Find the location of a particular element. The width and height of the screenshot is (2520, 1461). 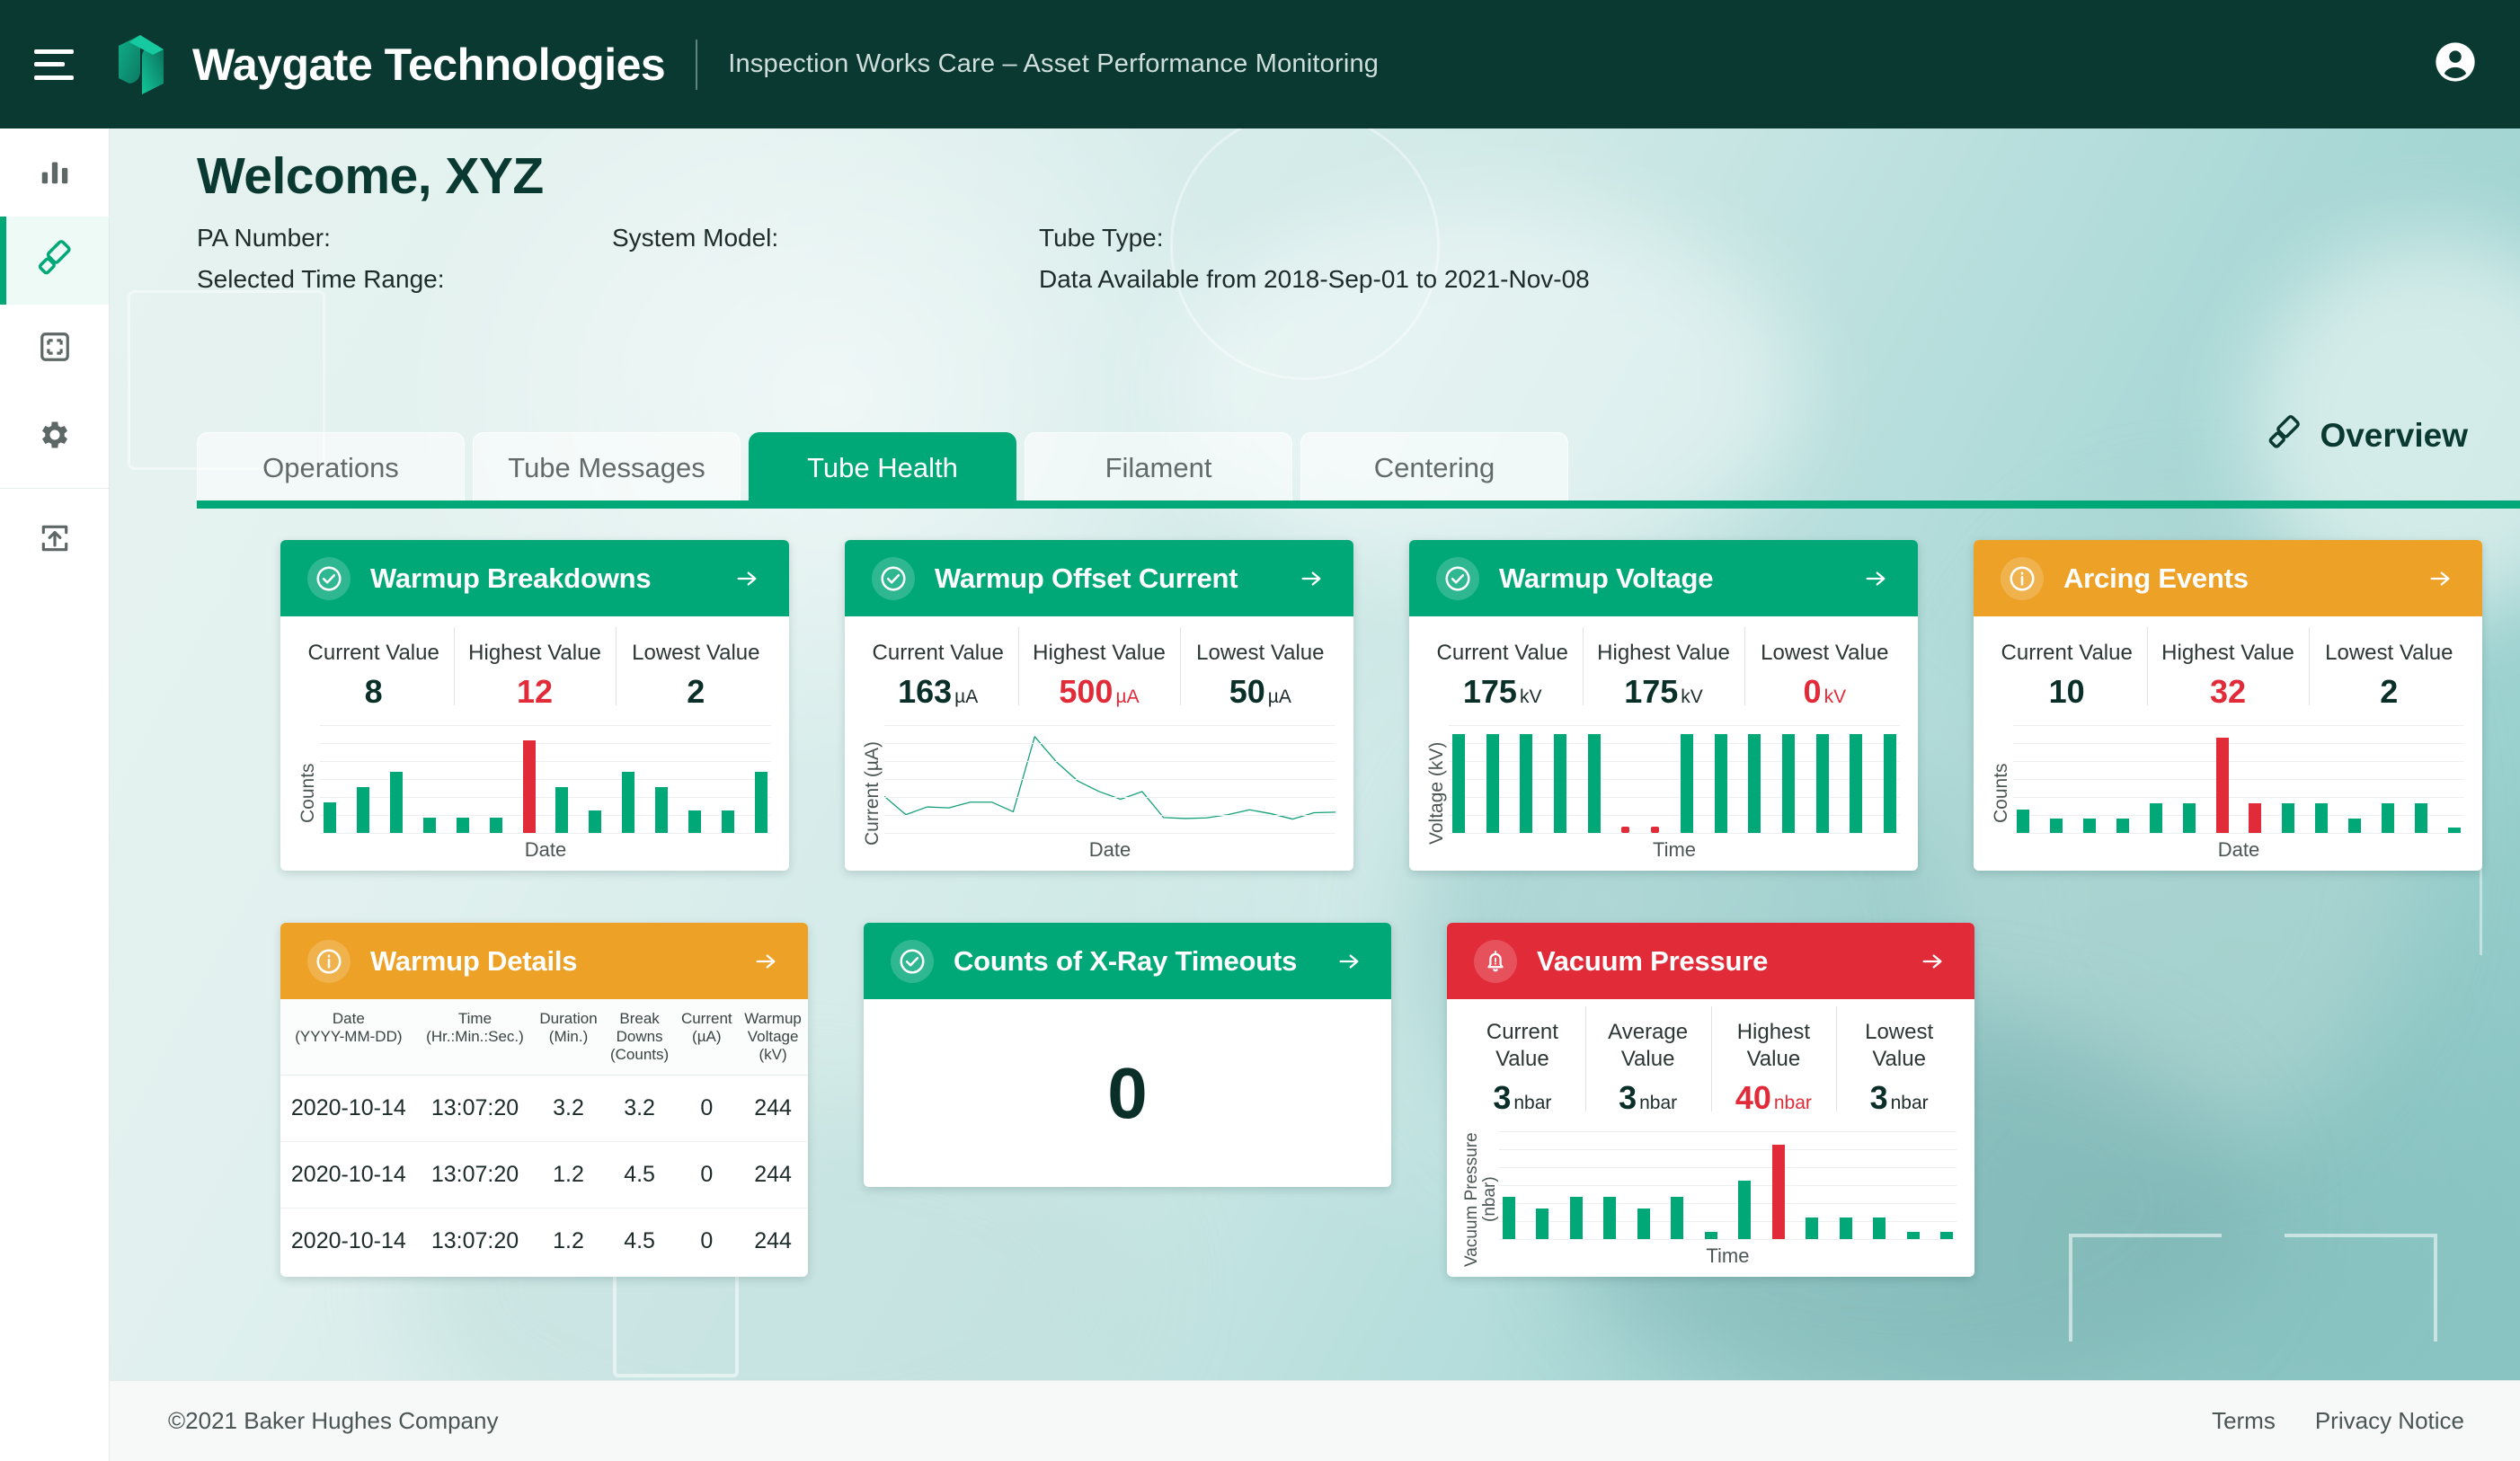

page-title: Welcome, XYZ is located at coordinates (370, 176).